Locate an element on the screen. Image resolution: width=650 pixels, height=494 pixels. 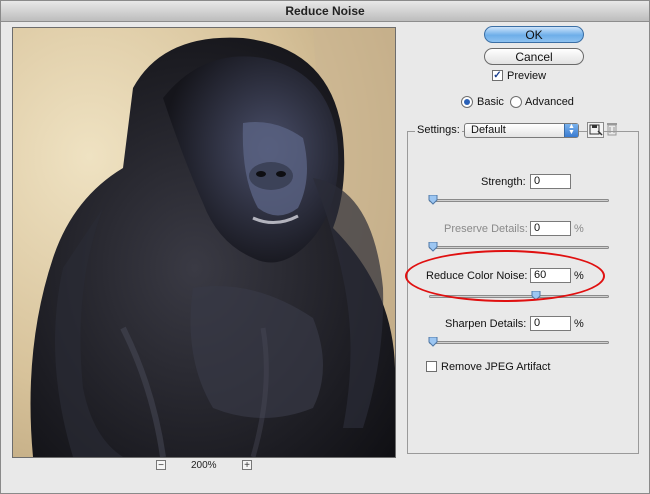
remove-jpeg-checkbox is located at coordinates (431, 366).